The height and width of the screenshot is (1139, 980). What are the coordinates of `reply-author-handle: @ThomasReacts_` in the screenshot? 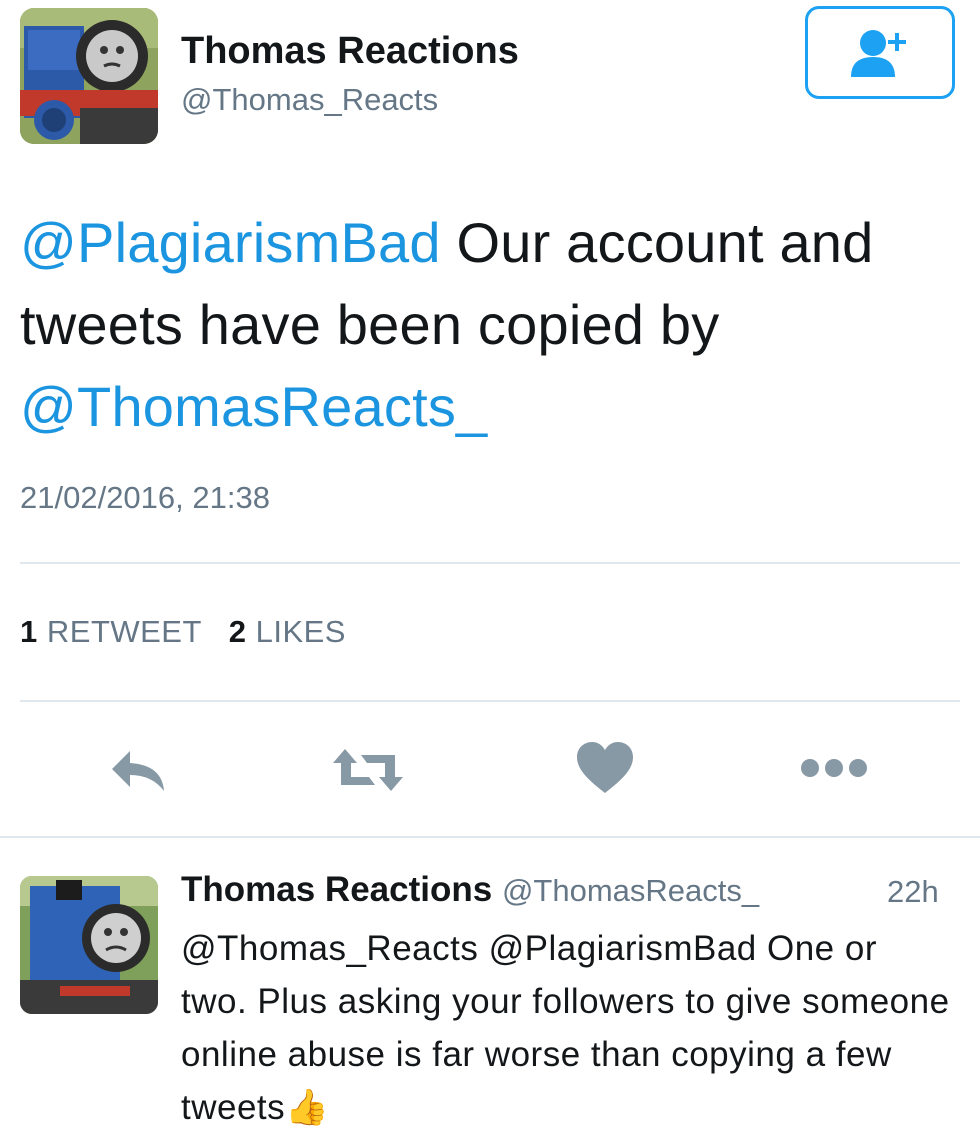 It's located at (630, 890).